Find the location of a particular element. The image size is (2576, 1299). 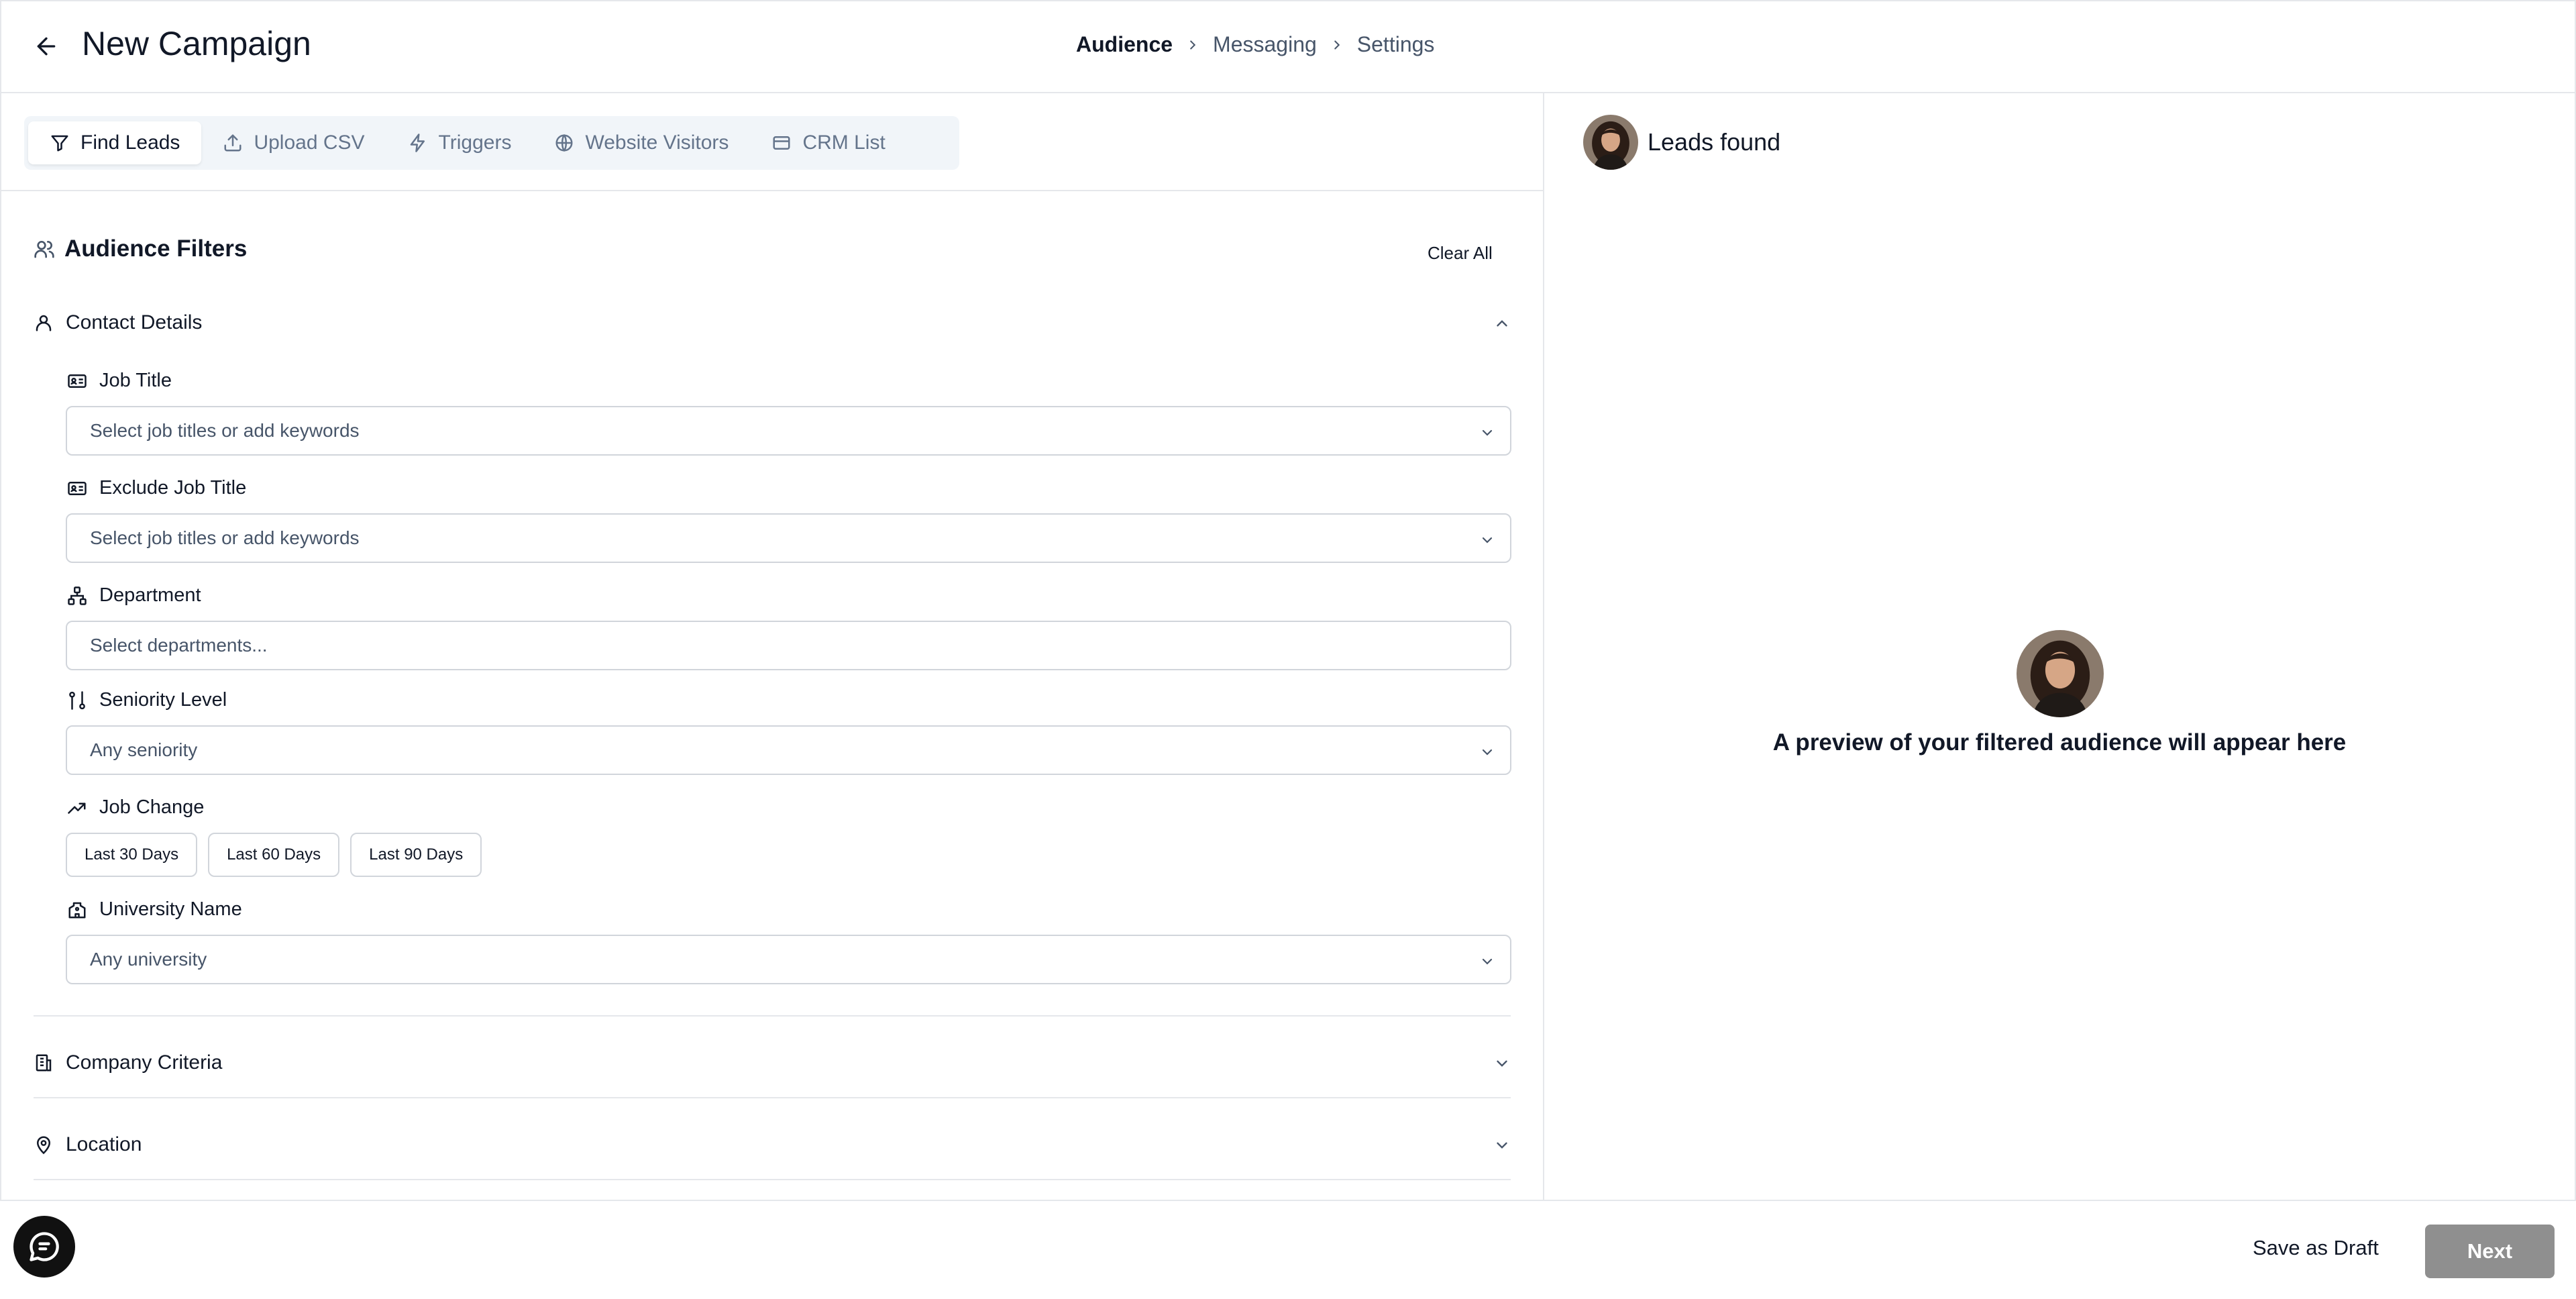

company-criteria-section-toggle: Company Criteria is located at coordinates (772, 1063).